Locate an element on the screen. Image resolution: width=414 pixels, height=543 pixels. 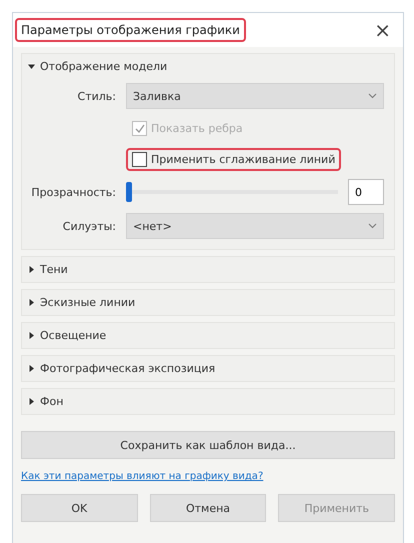
expanded-triangle-icon is located at coordinates (31, 66).